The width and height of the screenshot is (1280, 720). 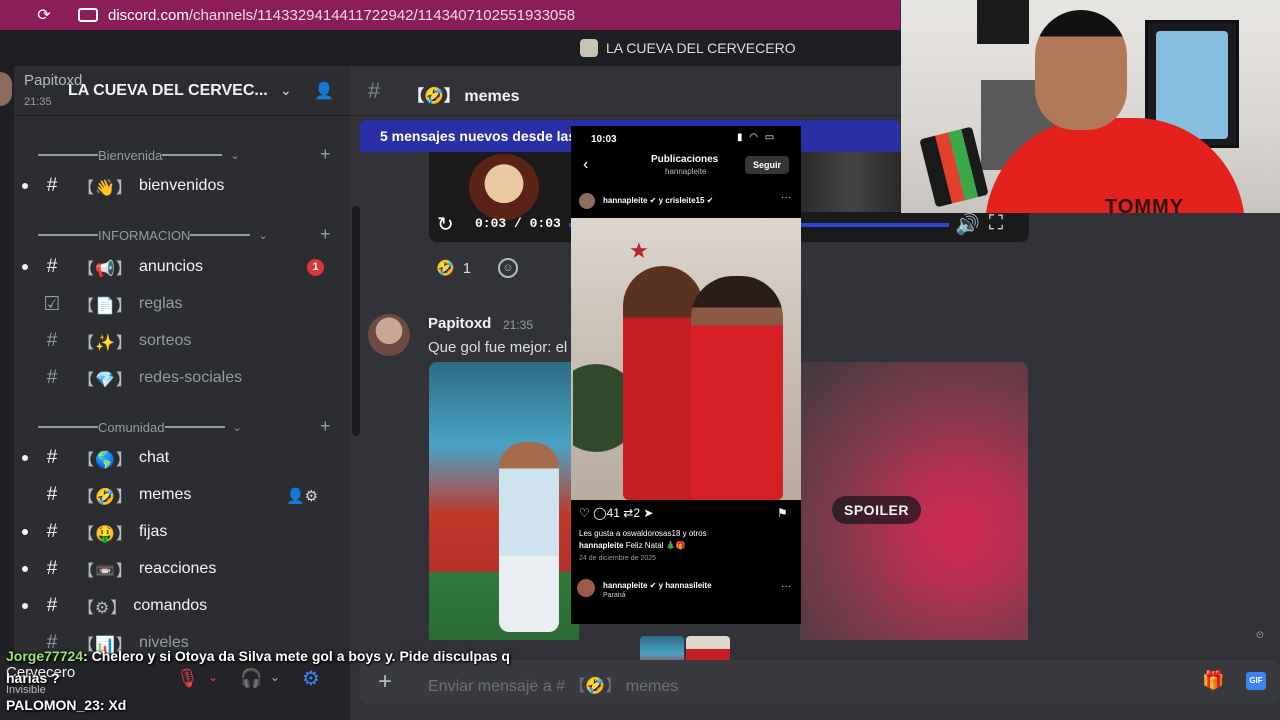 What do you see at coordinates (518, 223) in the screenshot?
I see `video-time: 0:03 / 0:03` at bounding box center [518, 223].